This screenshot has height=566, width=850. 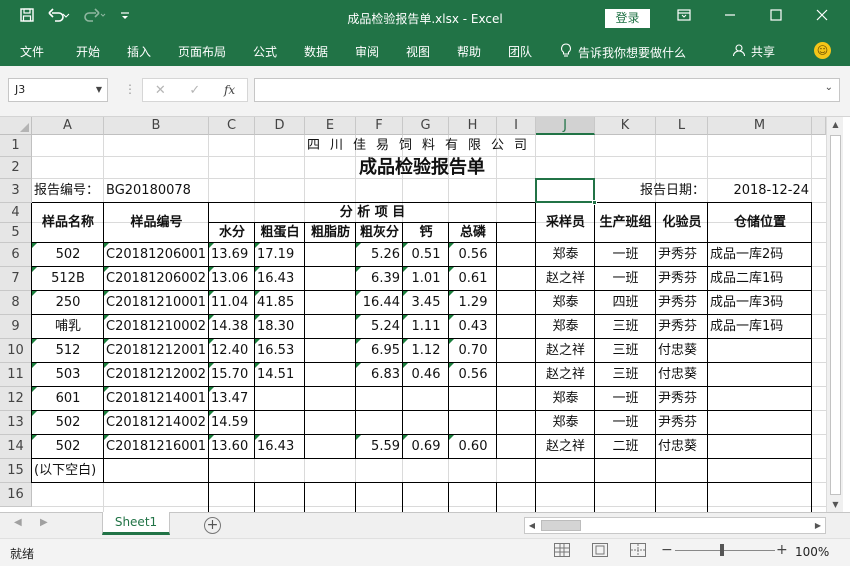 What do you see at coordinates (379, 303) in the screenshot?
I see `data-cell: 16.44` at bounding box center [379, 303].